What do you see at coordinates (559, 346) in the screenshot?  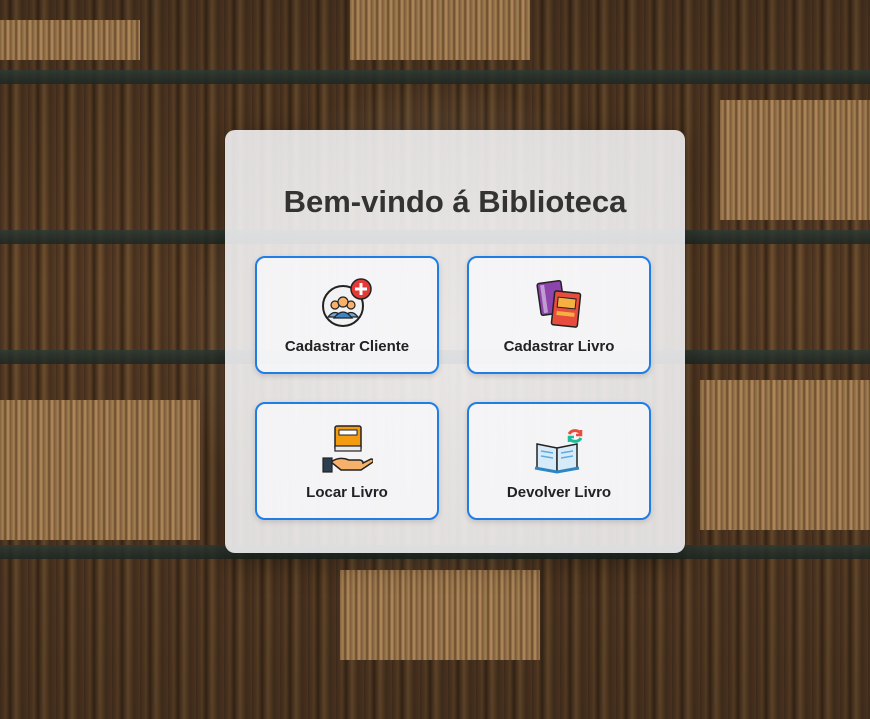 I see `register-book-label: Cadastrar Livro` at bounding box center [559, 346].